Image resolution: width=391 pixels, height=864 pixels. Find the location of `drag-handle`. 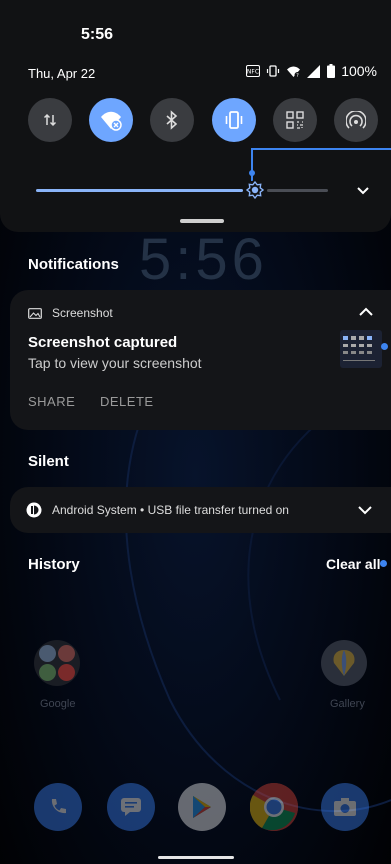

drag-handle is located at coordinates (202, 221).